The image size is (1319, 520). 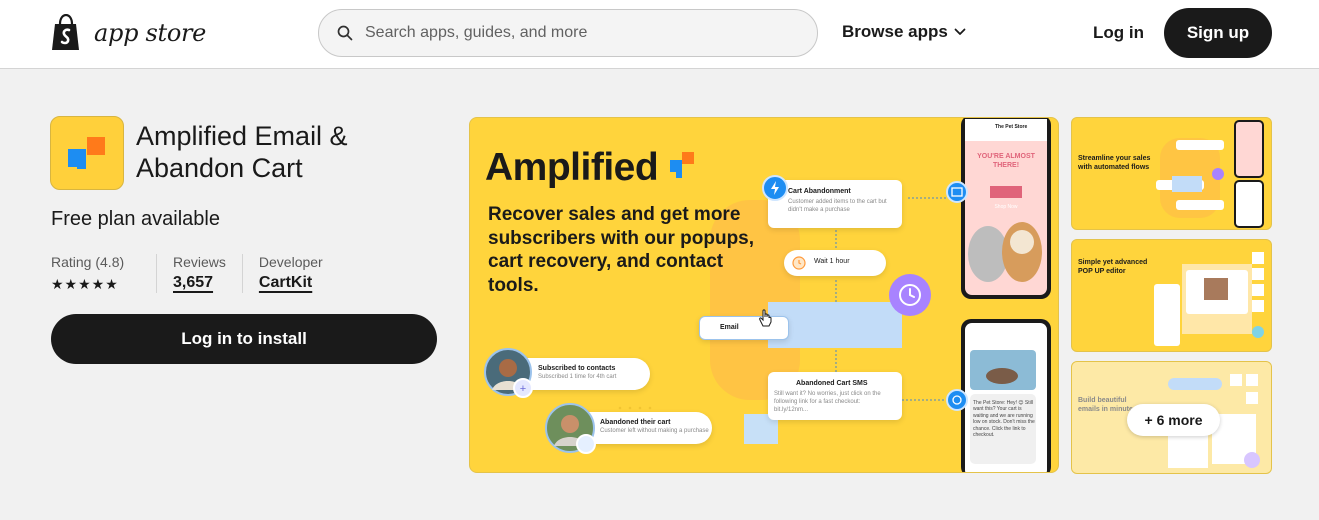 I want to click on app-icon, so click(x=87, y=153).